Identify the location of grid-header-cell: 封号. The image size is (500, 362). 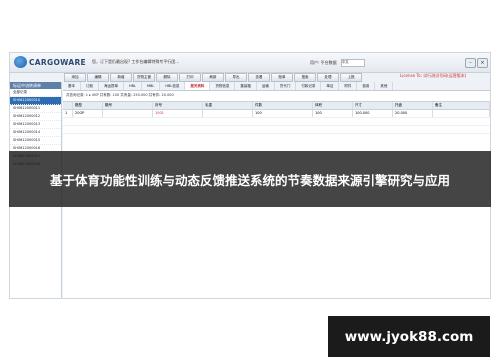
(178, 105).